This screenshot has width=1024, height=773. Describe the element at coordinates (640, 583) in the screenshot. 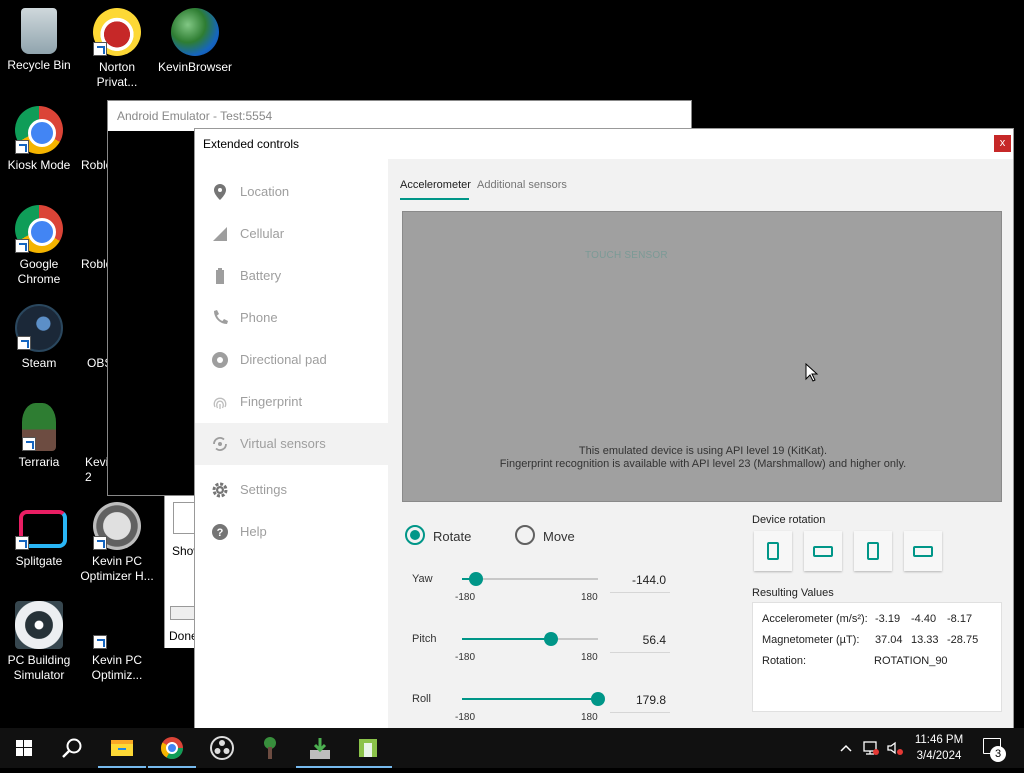

I see `yaw-value: -144.0` at that location.